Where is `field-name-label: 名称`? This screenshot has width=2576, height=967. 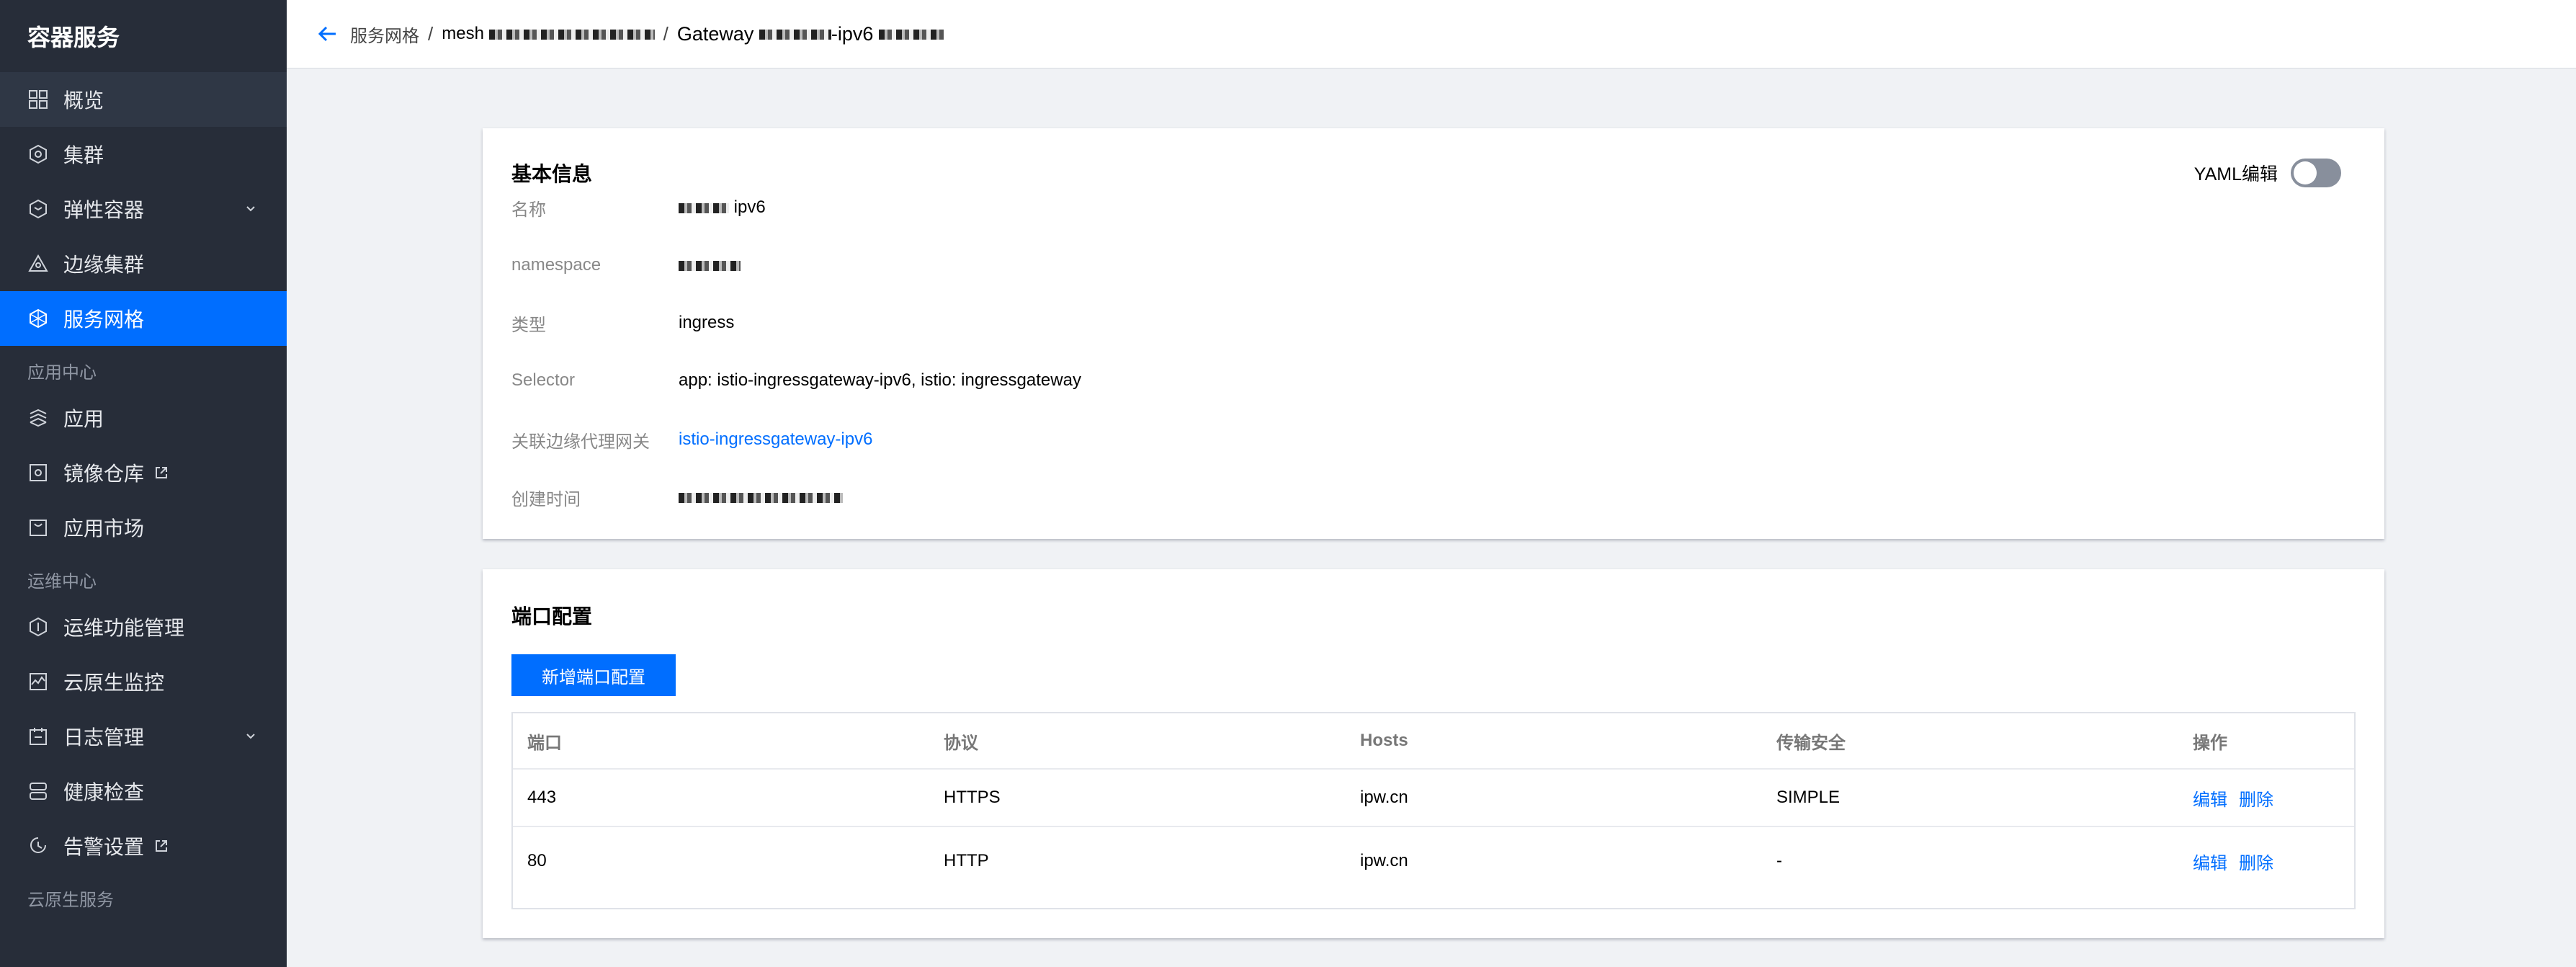 field-name-label: 名称 is located at coordinates (528, 210).